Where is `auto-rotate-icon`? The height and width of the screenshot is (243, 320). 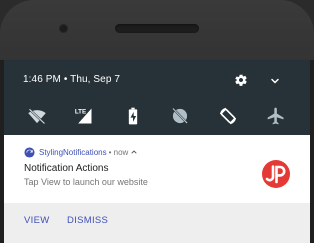 auto-rotate-icon is located at coordinates (228, 116).